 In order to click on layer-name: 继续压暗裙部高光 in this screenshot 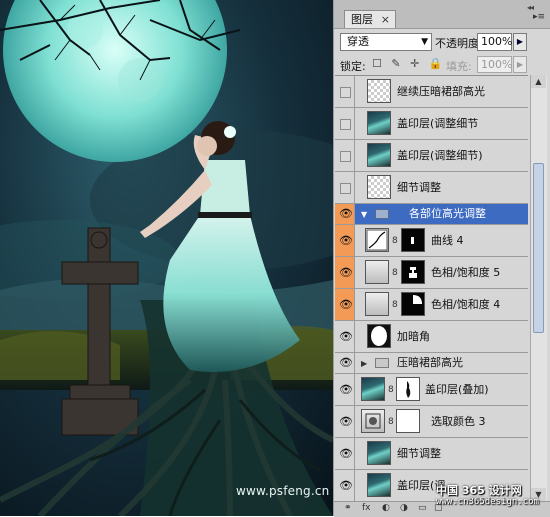, I will do `click(441, 91)`.